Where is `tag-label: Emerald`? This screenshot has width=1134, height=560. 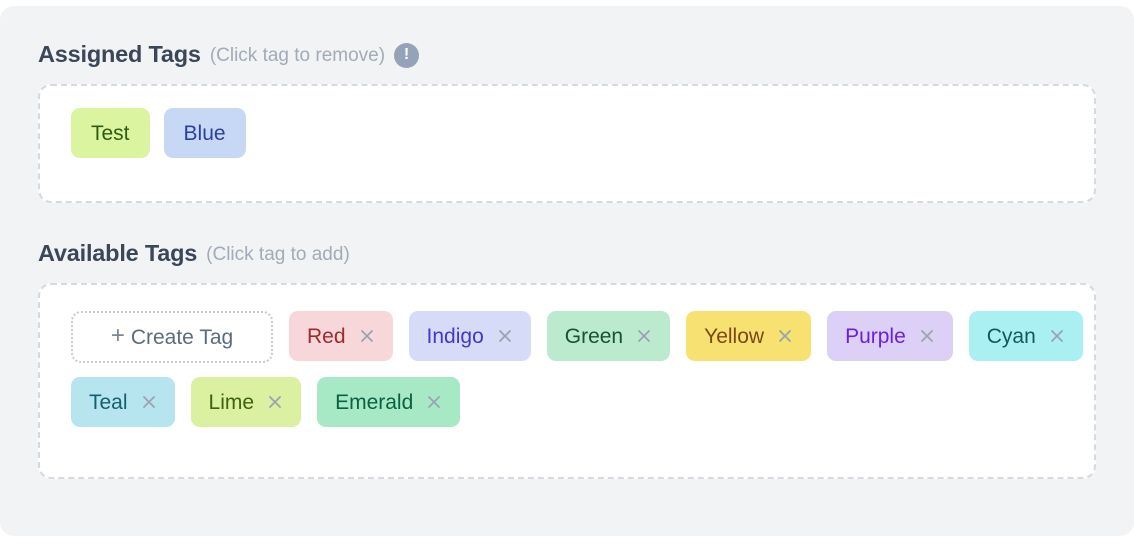 tag-label: Emerald is located at coordinates (374, 402).